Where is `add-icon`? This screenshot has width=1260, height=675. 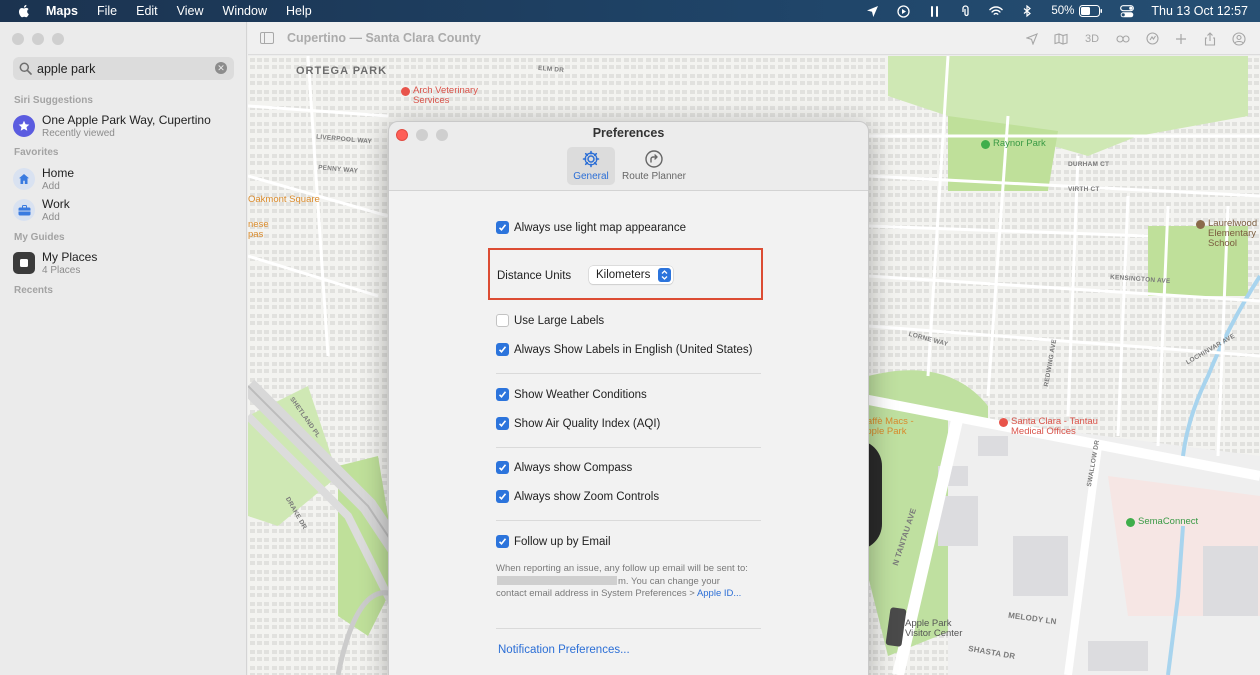 add-icon is located at coordinates (1181, 39).